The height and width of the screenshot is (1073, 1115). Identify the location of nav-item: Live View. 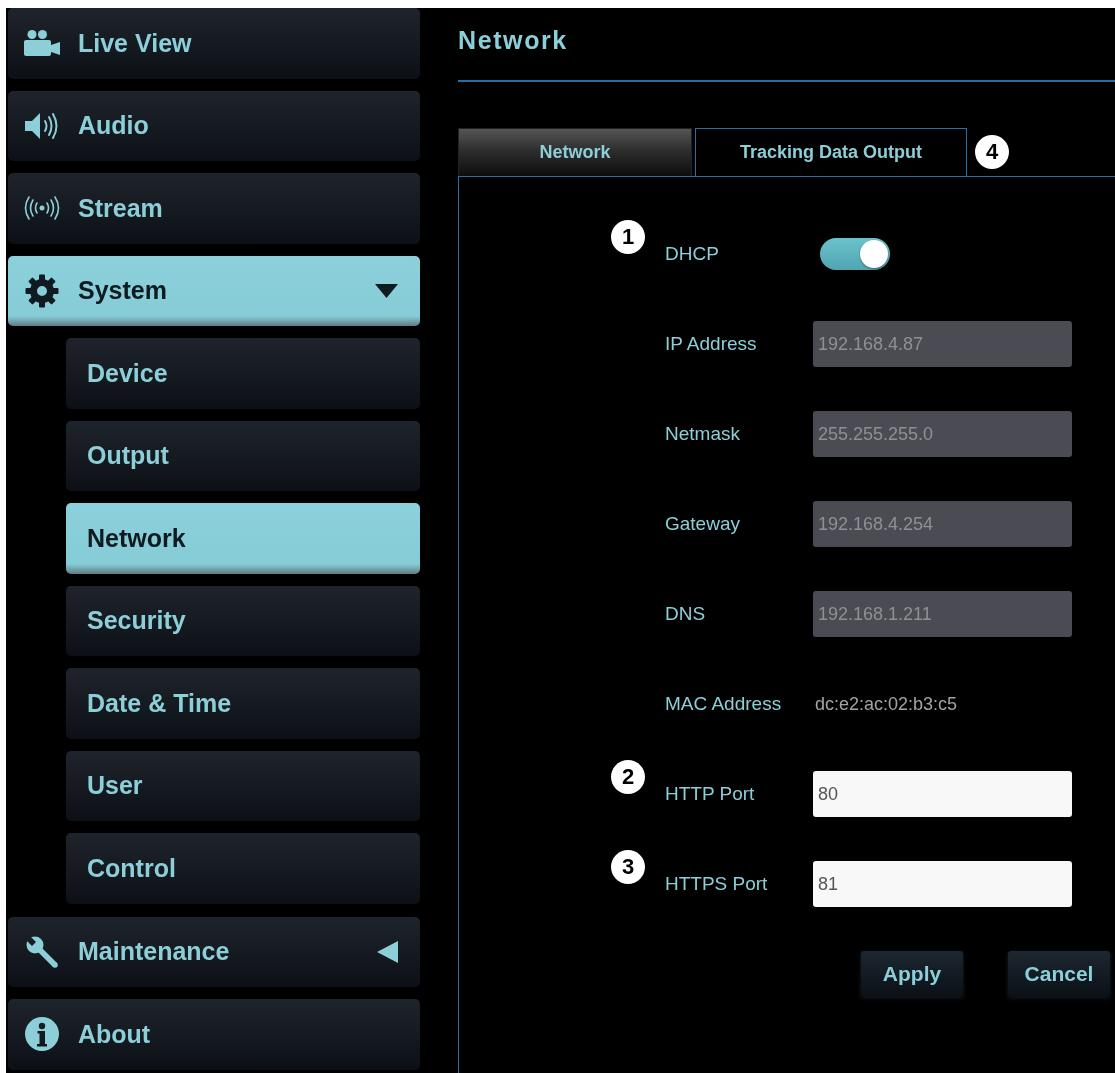
(214, 43).